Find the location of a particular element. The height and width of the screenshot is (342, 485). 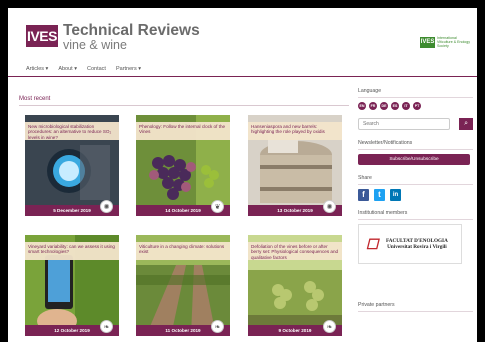

share-title: Share is located at coordinates (365, 178).